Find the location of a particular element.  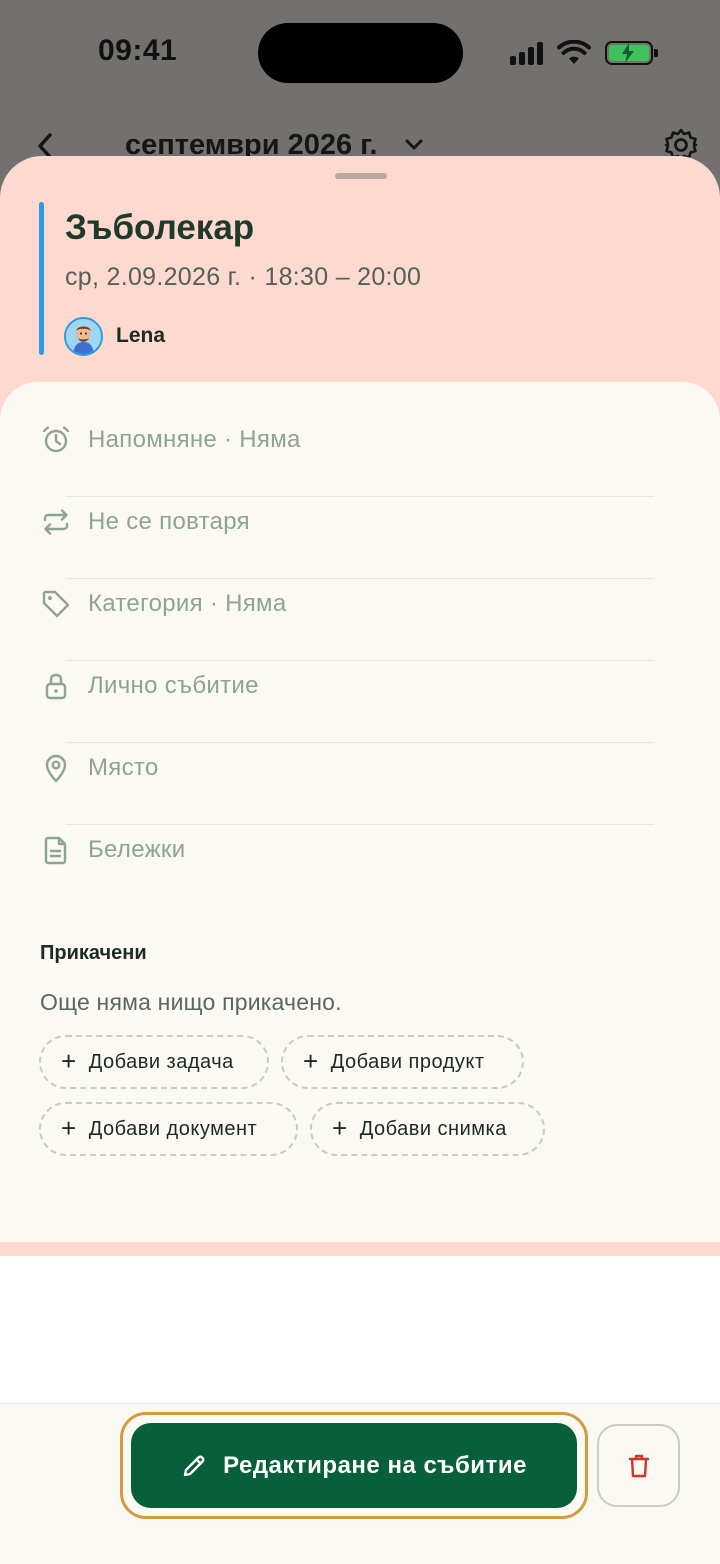

detail-row-private: Лично събитие is located at coordinates (360, 686).